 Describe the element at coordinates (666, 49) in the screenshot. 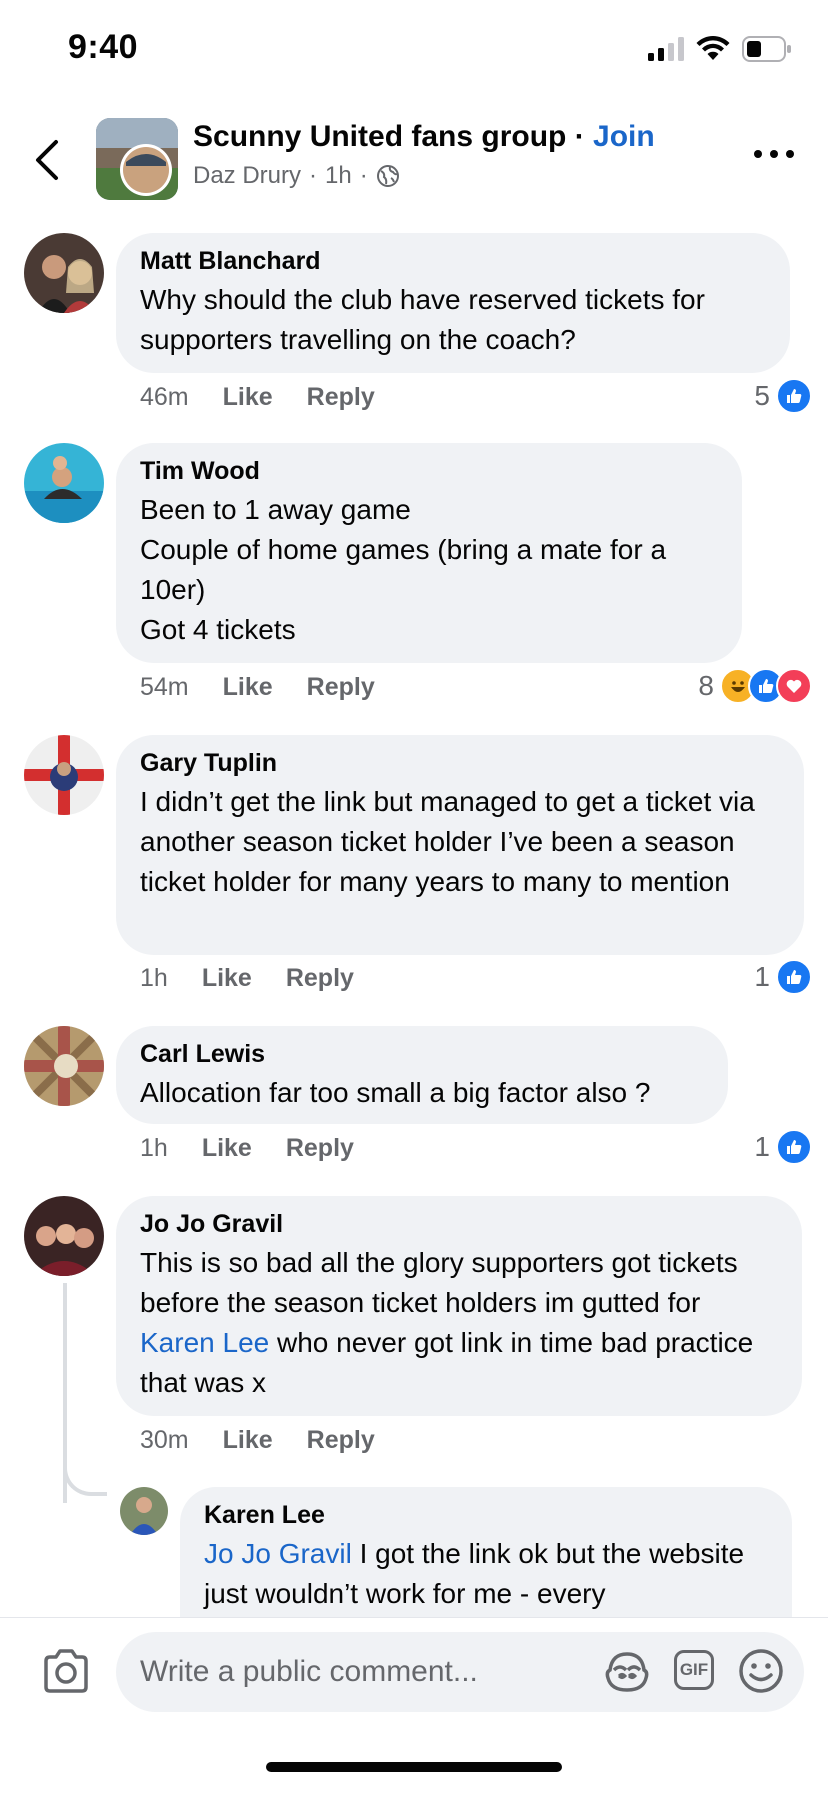

I see `signal-icon` at that location.